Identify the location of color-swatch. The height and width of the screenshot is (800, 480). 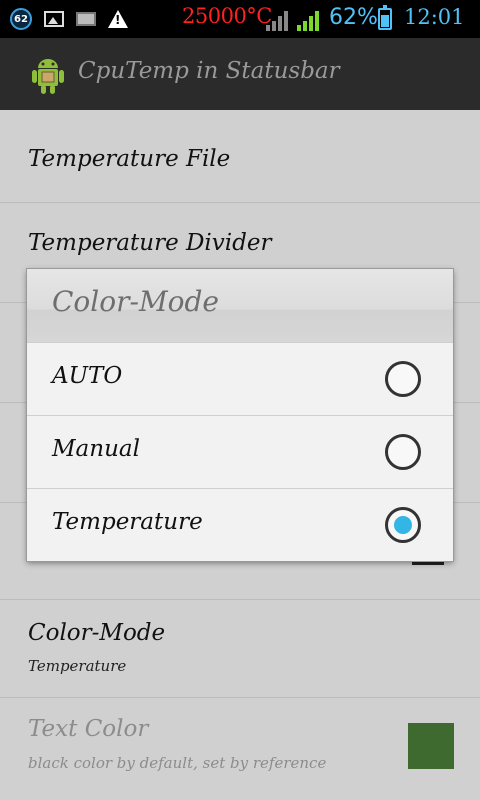
(431, 746).